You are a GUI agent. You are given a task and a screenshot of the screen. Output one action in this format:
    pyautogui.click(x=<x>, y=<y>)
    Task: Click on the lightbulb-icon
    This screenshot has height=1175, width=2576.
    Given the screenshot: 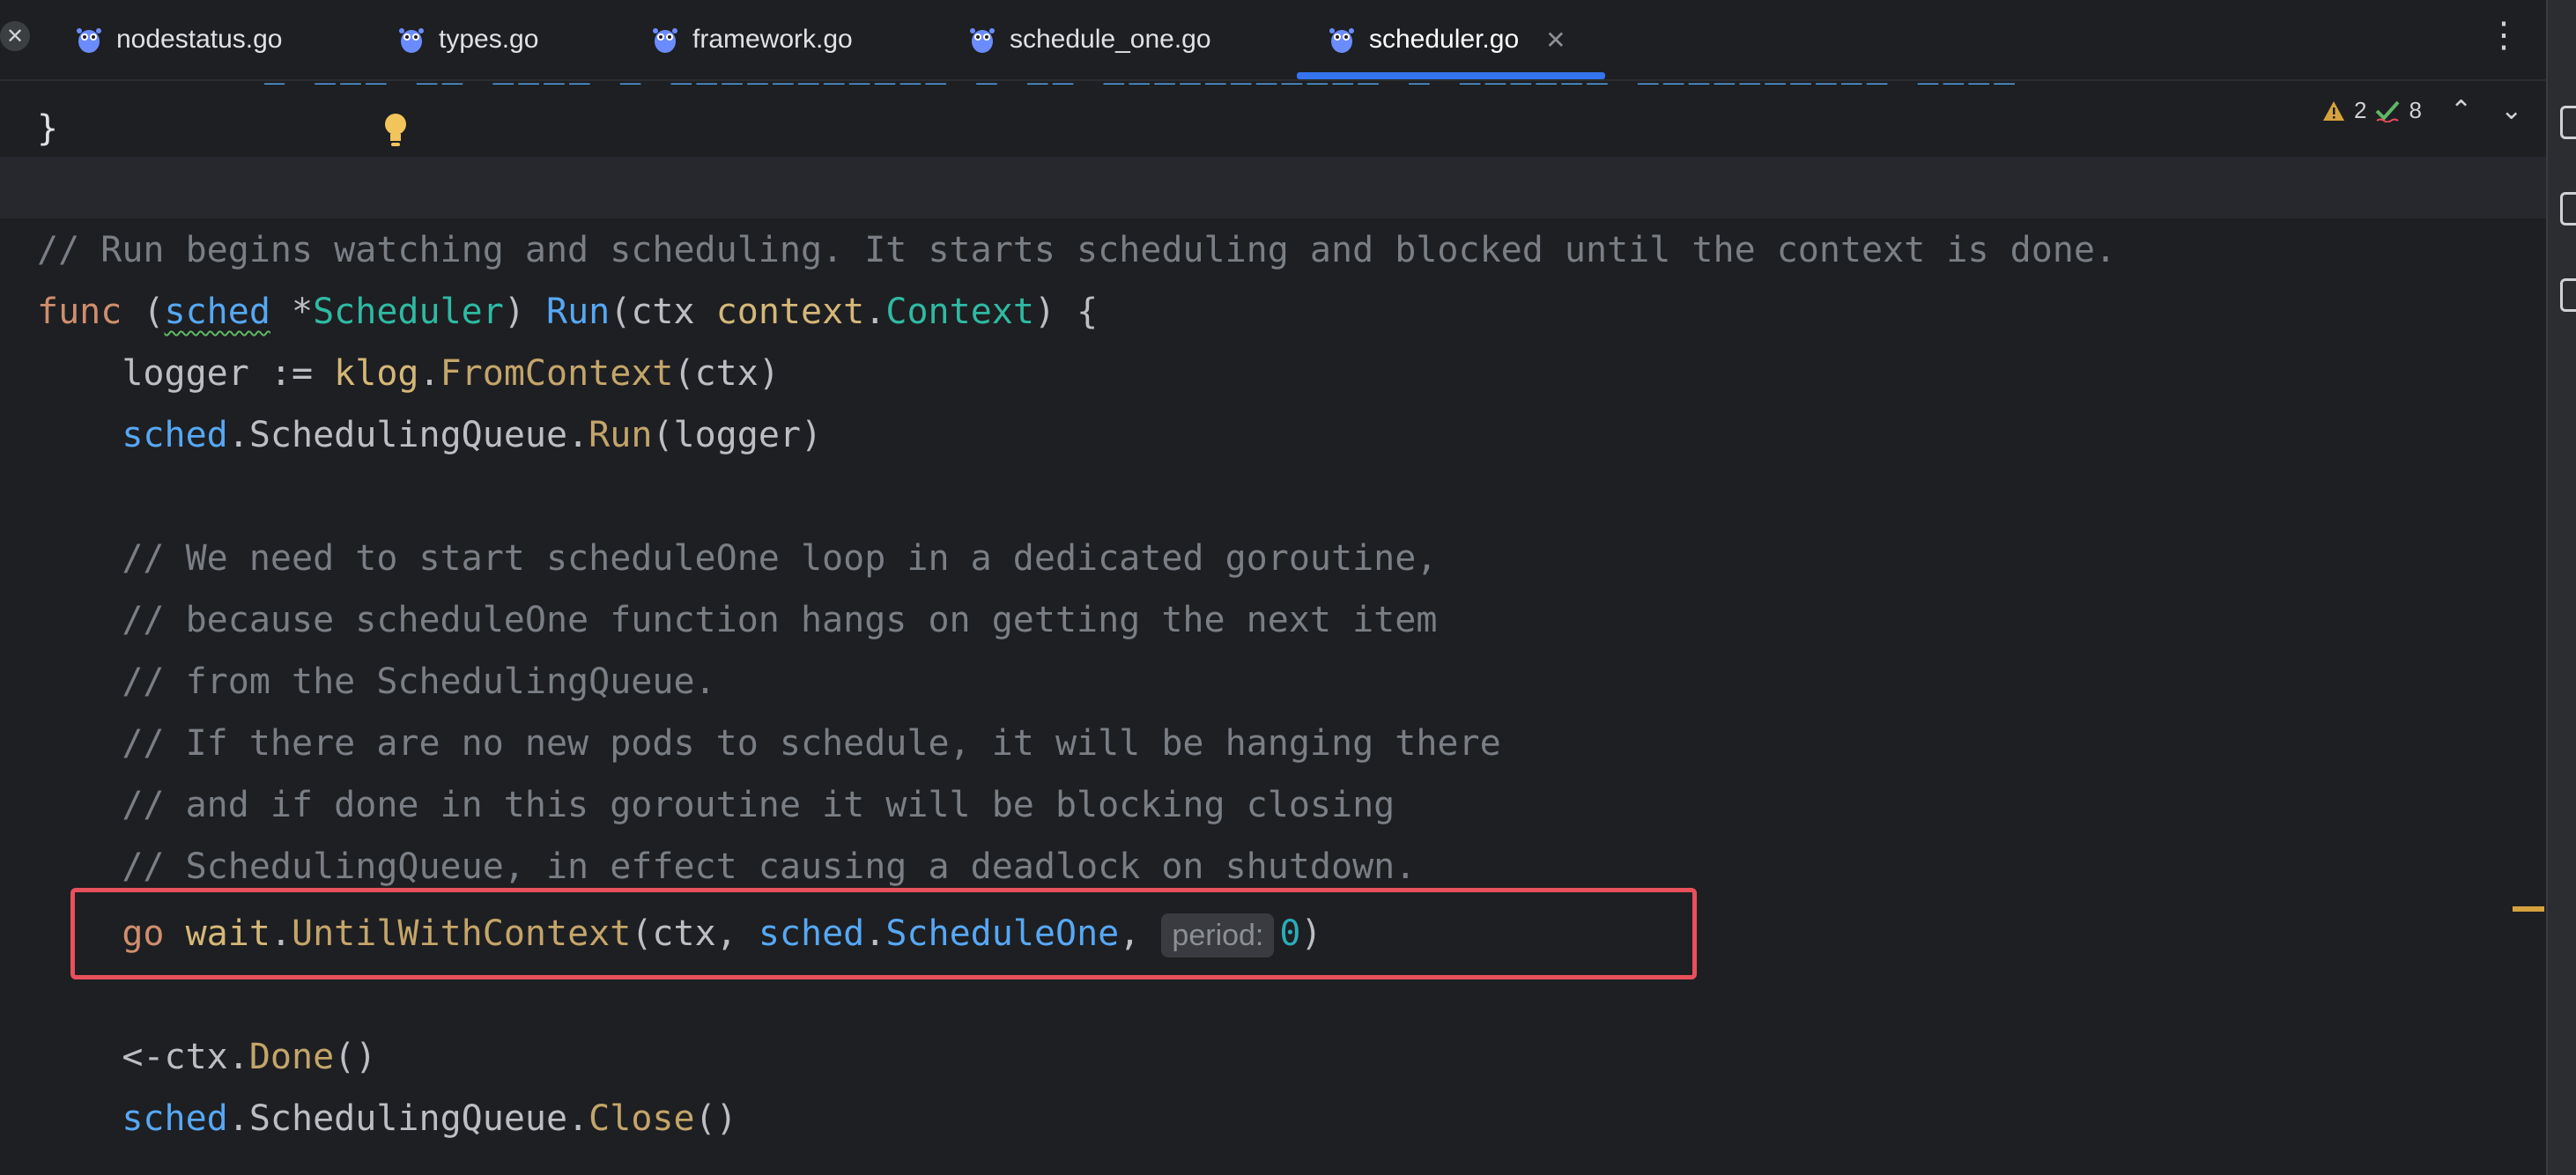 What is the action you would take?
    pyautogui.click(x=396, y=130)
    